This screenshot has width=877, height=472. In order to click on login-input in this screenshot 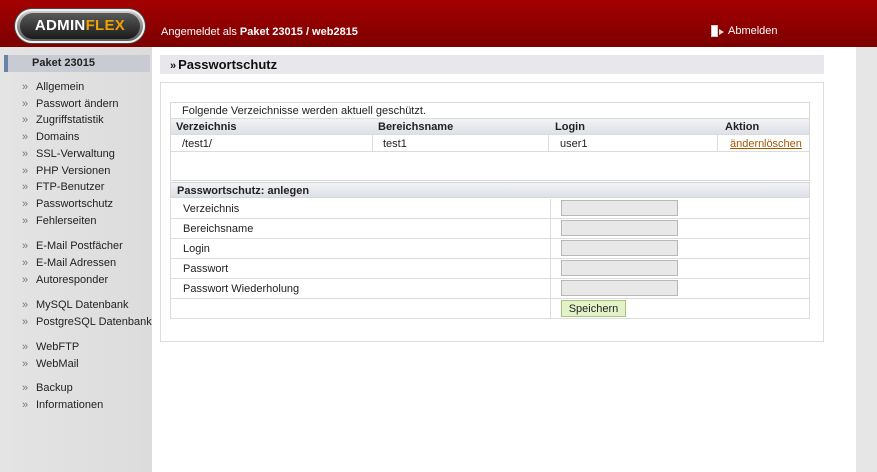, I will do `click(619, 248)`.